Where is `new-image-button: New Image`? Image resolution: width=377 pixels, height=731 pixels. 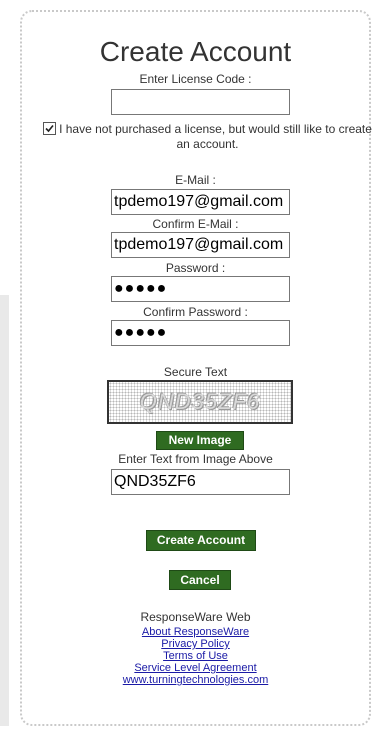
new-image-button: New Image is located at coordinates (200, 440).